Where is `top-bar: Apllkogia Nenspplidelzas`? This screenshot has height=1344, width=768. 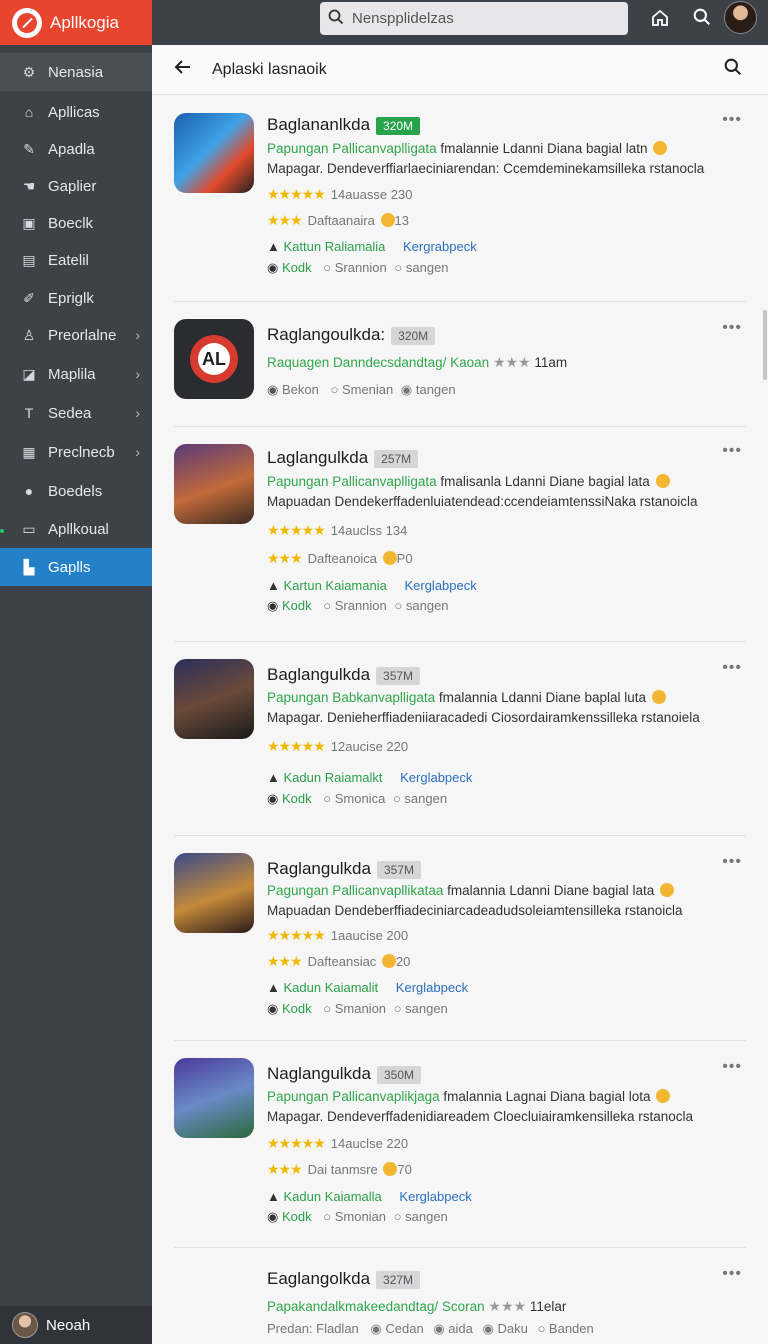
top-bar: Apllkogia Nenspplidelzas is located at coordinates (384, 22).